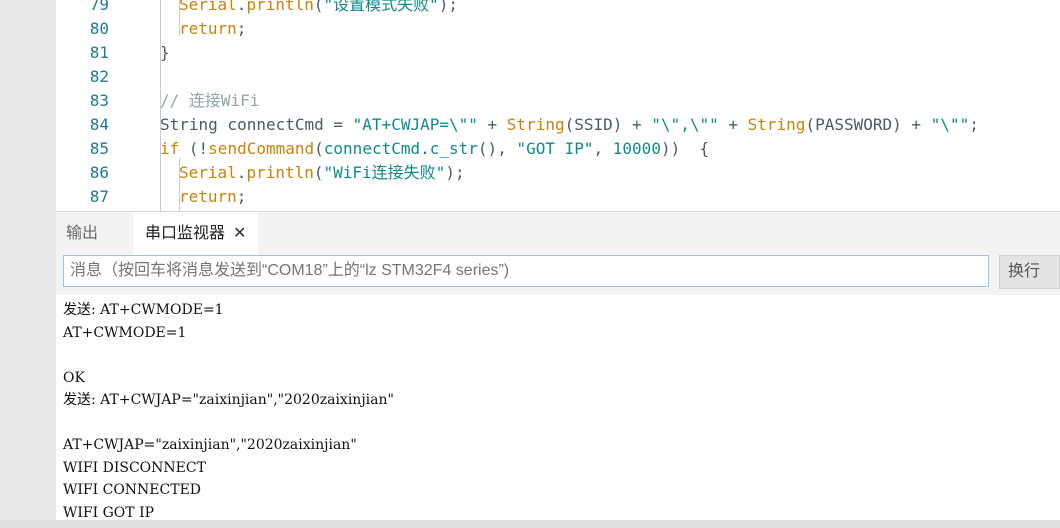 The image size is (1060, 528). Describe the element at coordinates (99, 52) in the screenshot. I see `line-number: 81` at that location.